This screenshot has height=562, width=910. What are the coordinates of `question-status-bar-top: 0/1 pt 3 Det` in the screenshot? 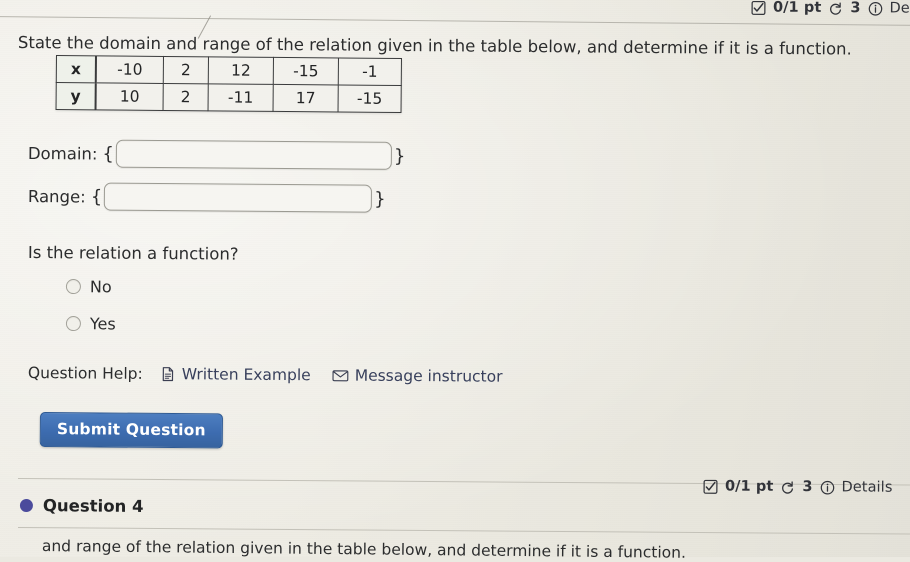 It's located at (830, 8).